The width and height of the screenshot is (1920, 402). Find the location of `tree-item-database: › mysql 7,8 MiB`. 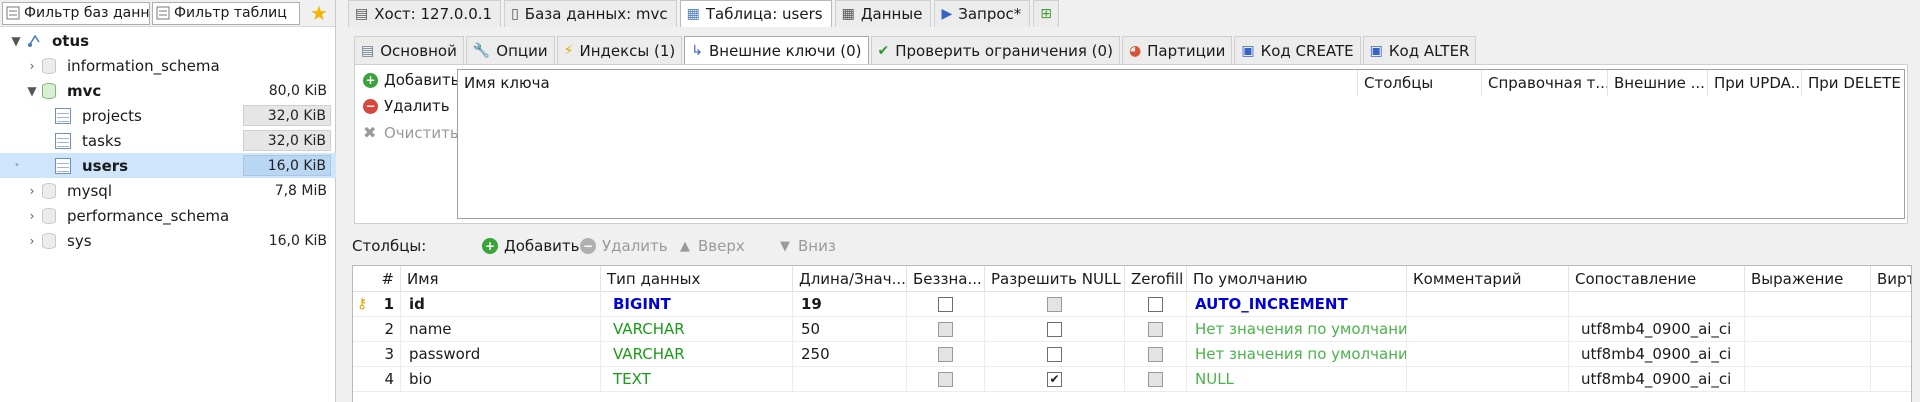

tree-item-database: › mysql 7,8 MiB is located at coordinates (168, 190).